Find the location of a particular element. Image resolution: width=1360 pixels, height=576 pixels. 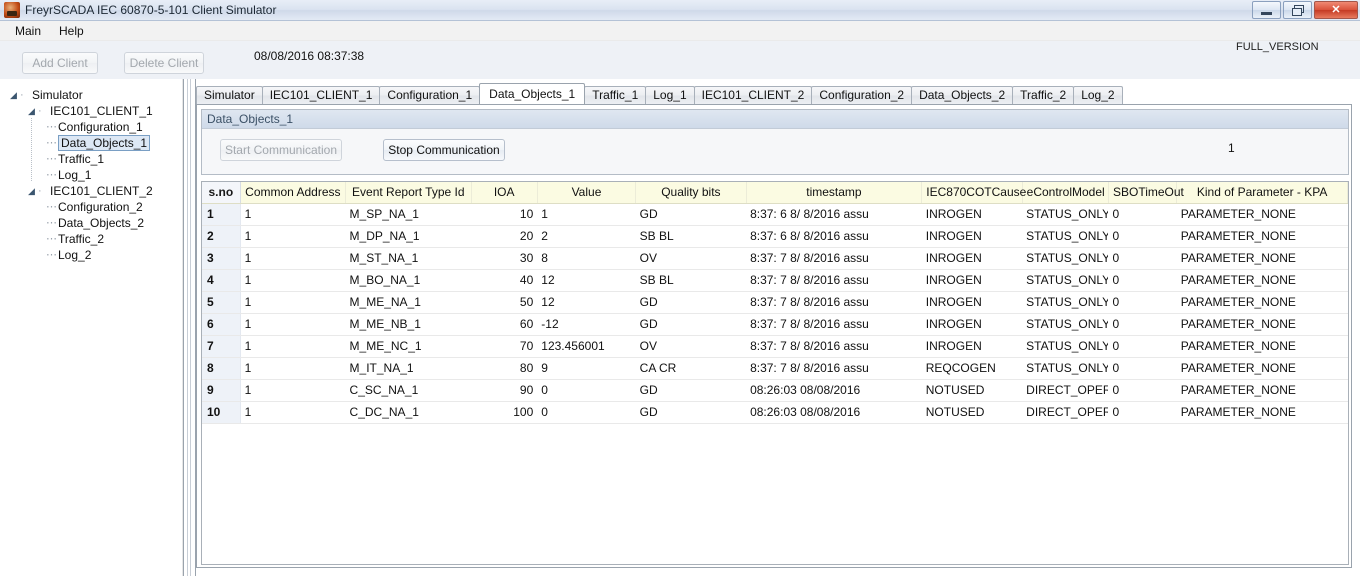

menu-item-help: Help is located at coordinates (71, 31).